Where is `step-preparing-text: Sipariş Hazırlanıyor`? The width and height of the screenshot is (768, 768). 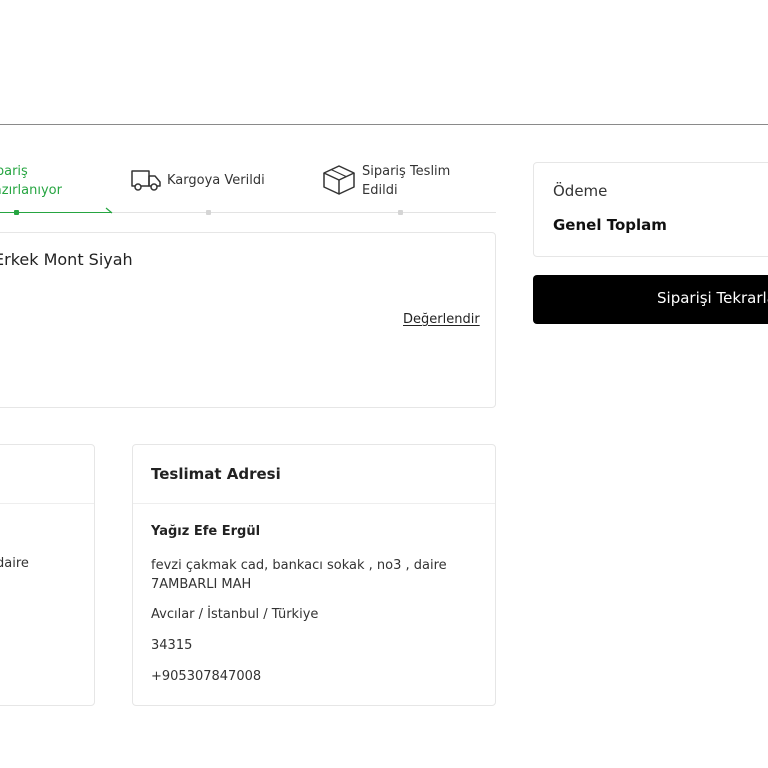
step-preparing-text: Sipariş Hazırlanıyor is located at coordinates (31, 181).